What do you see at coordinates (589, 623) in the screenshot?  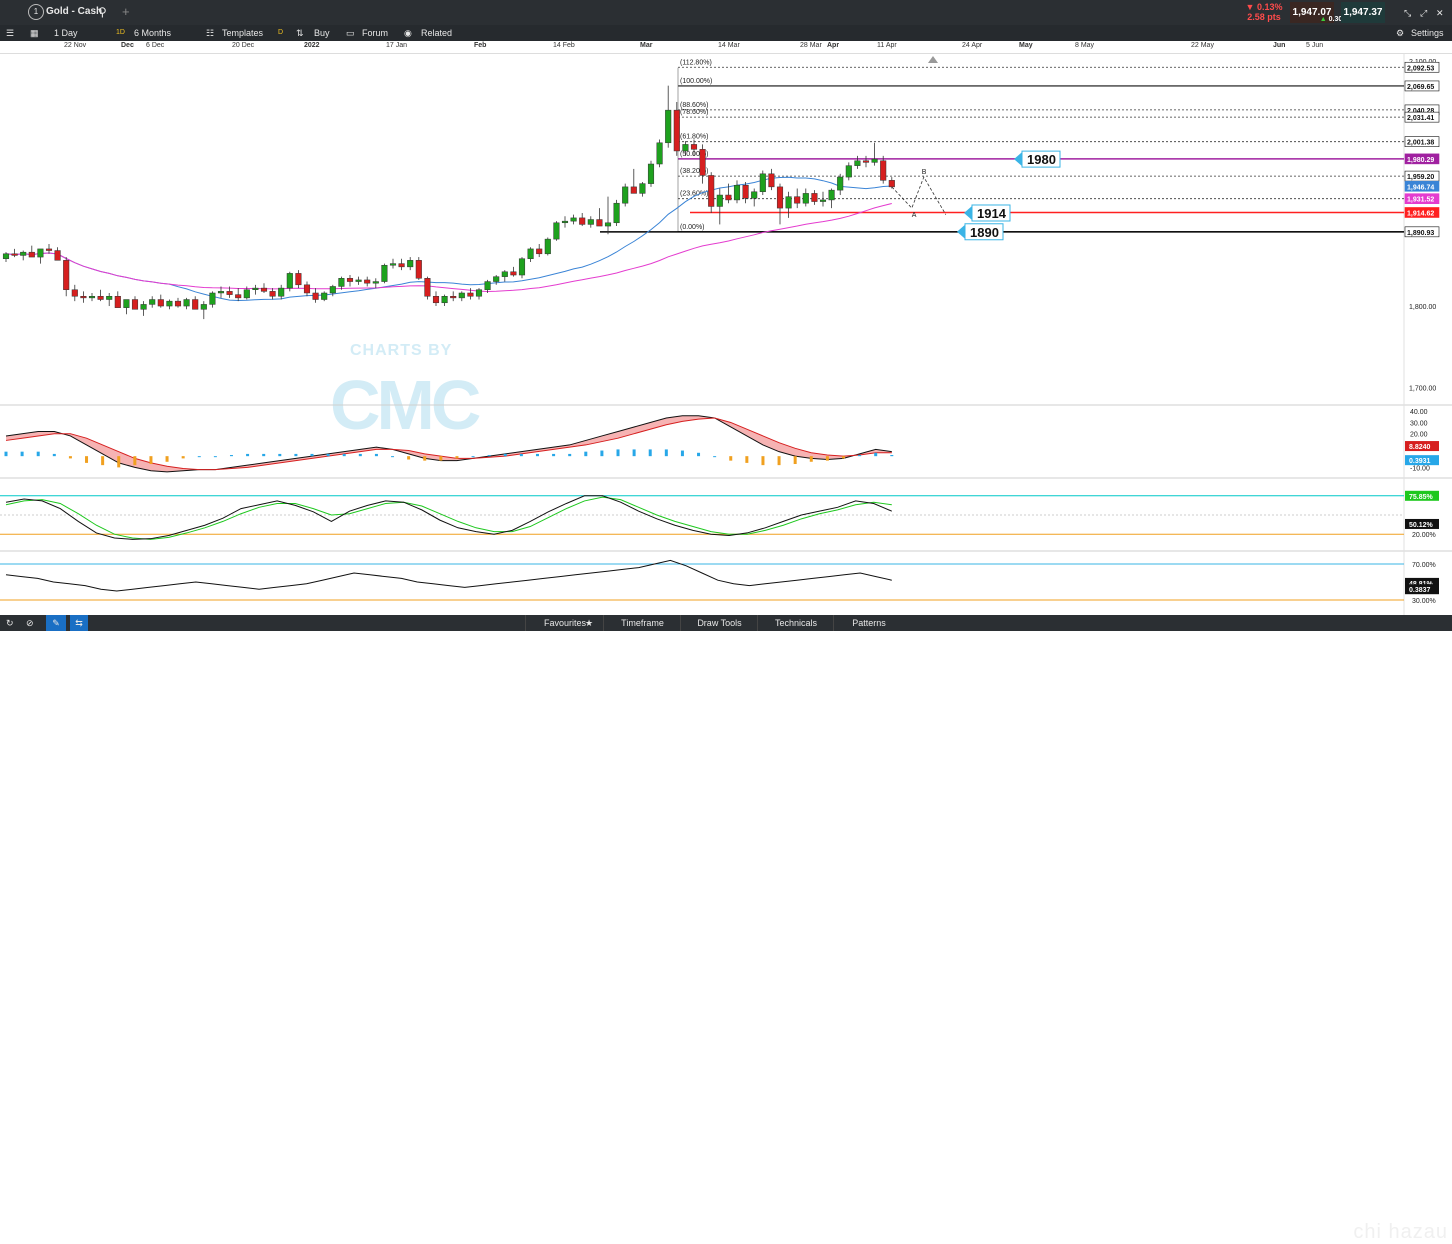 I see `favourites-star-icon: ★` at bounding box center [589, 623].